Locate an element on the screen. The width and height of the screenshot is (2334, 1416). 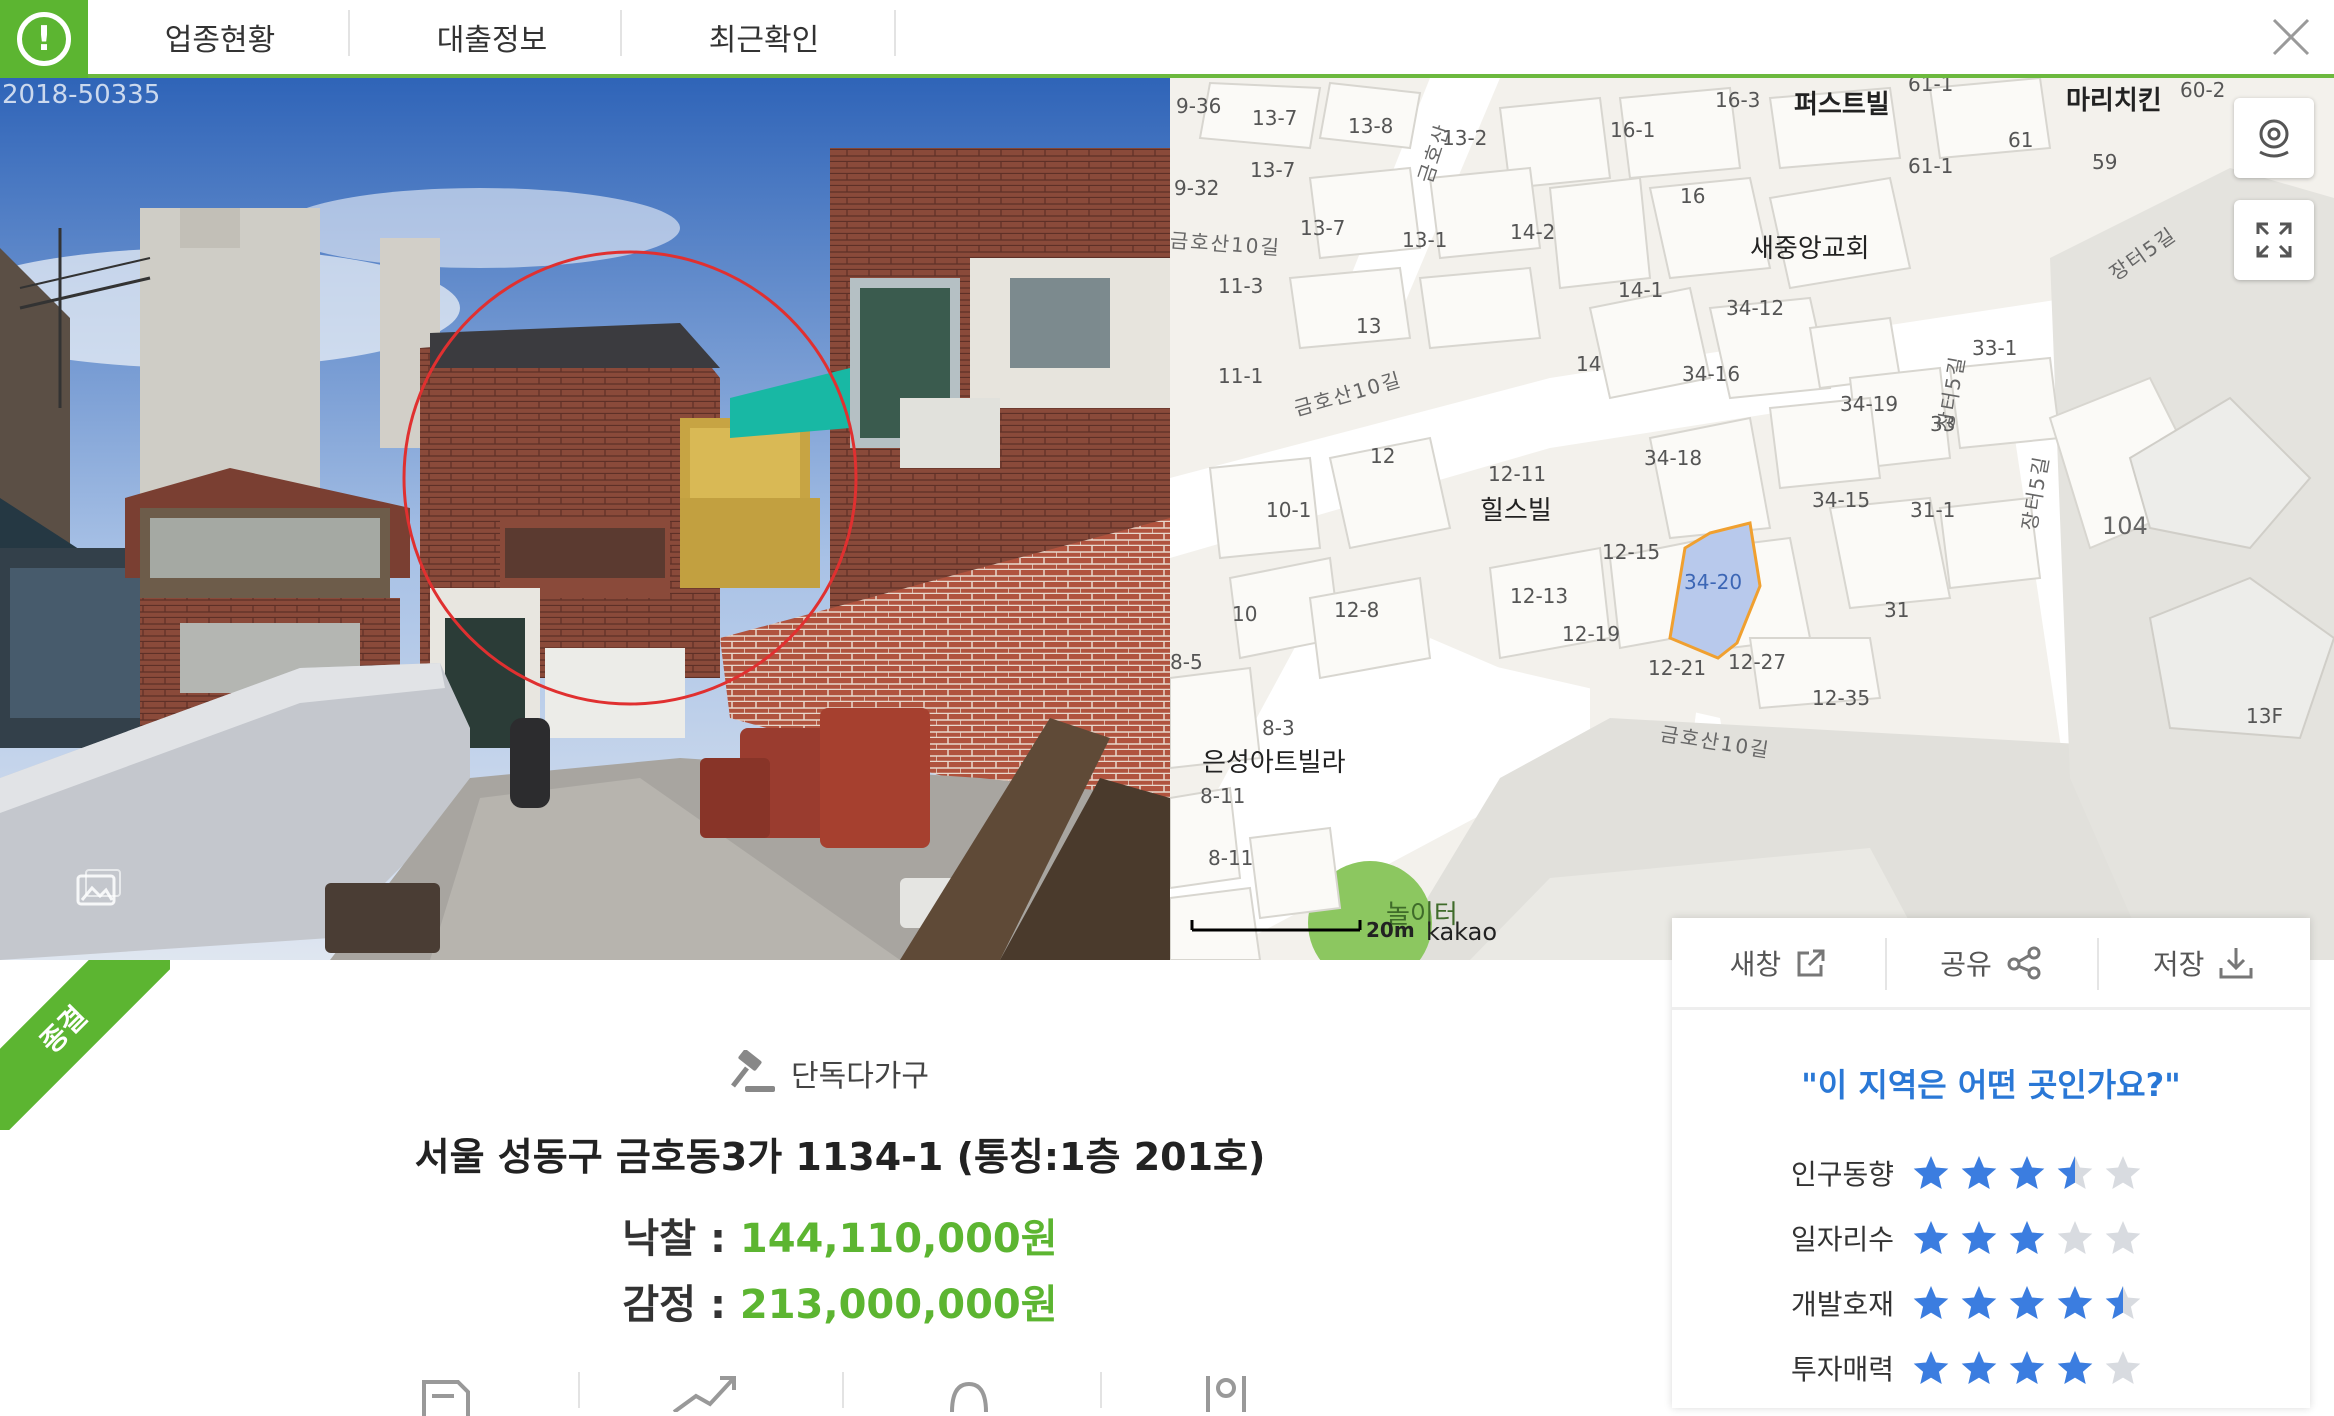
exclamation-icon: ! is located at coordinates (44, 39).